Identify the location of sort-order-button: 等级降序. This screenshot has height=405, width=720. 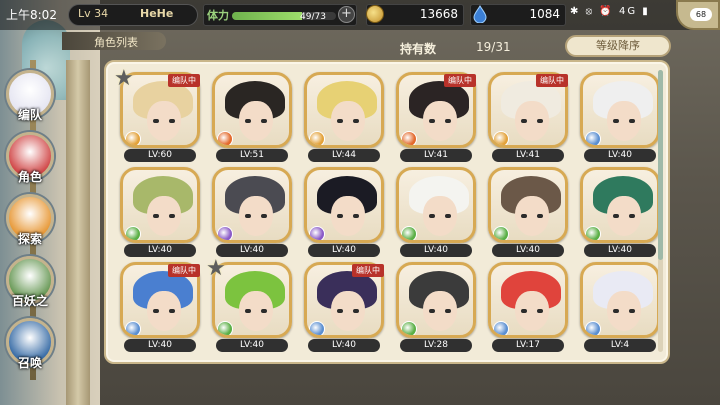
(618, 46).